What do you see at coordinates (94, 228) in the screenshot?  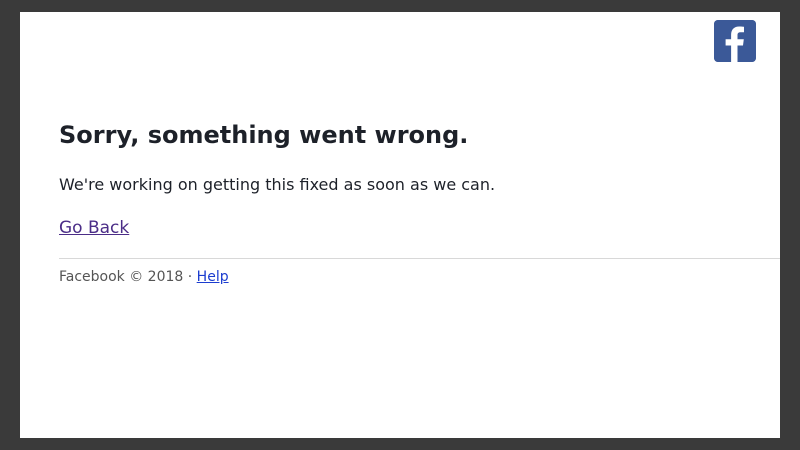 I see `go-back-link: Go Back` at bounding box center [94, 228].